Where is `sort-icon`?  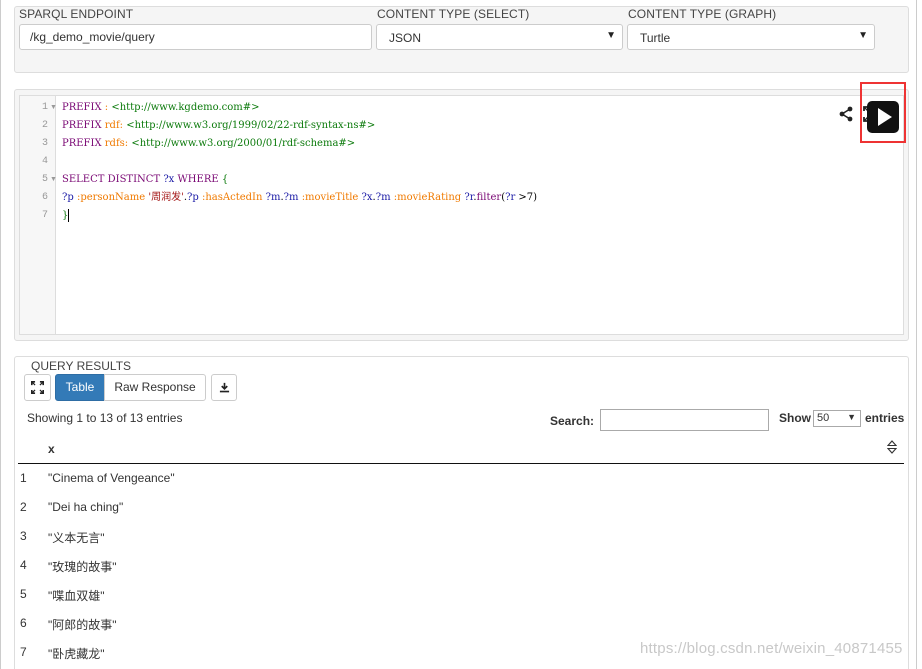
sort-icon is located at coordinates (892, 447).